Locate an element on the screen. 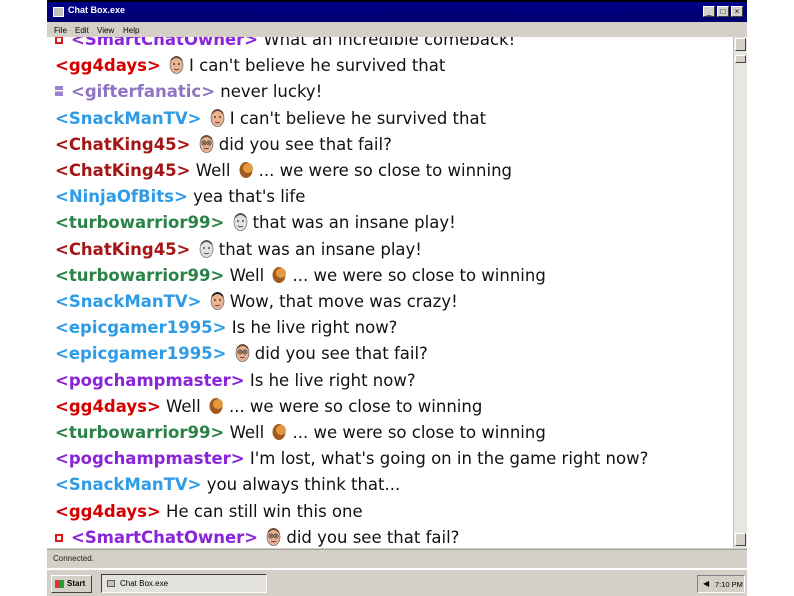 This screenshot has width=794, height=596. dark-hair-man-emote-icon is located at coordinates (217, 301).